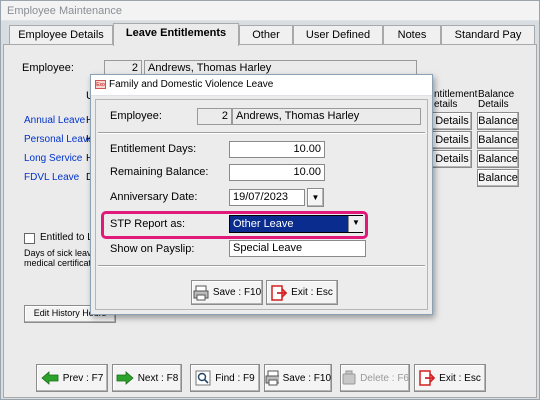  Describe the element at coordinates (51, 177) in the screenshot. I see `leave-name-fdvl: FDVL Leave` at that location.